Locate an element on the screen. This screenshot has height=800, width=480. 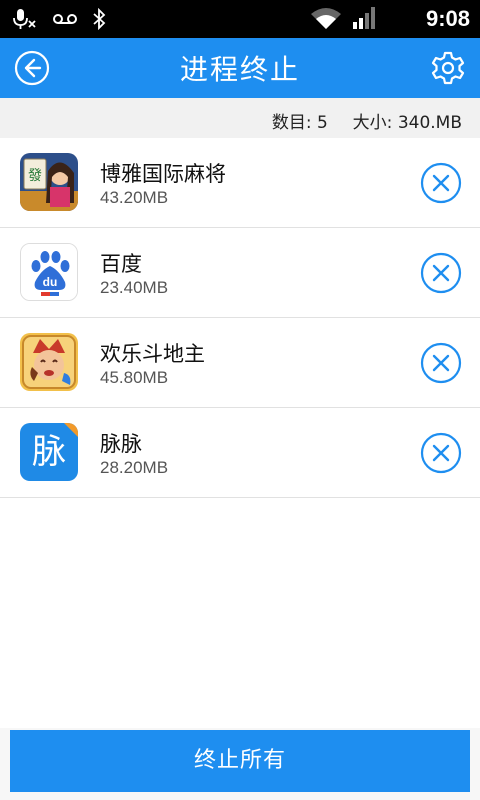
maimai-app-icon: 脉 is located at coordinates (49, 452).